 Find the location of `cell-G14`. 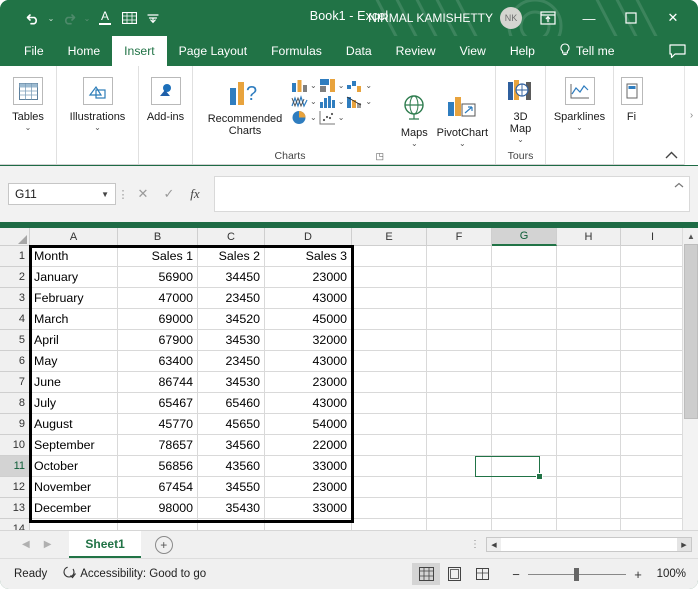

cell-G14 is located at coordinates (524, 524).